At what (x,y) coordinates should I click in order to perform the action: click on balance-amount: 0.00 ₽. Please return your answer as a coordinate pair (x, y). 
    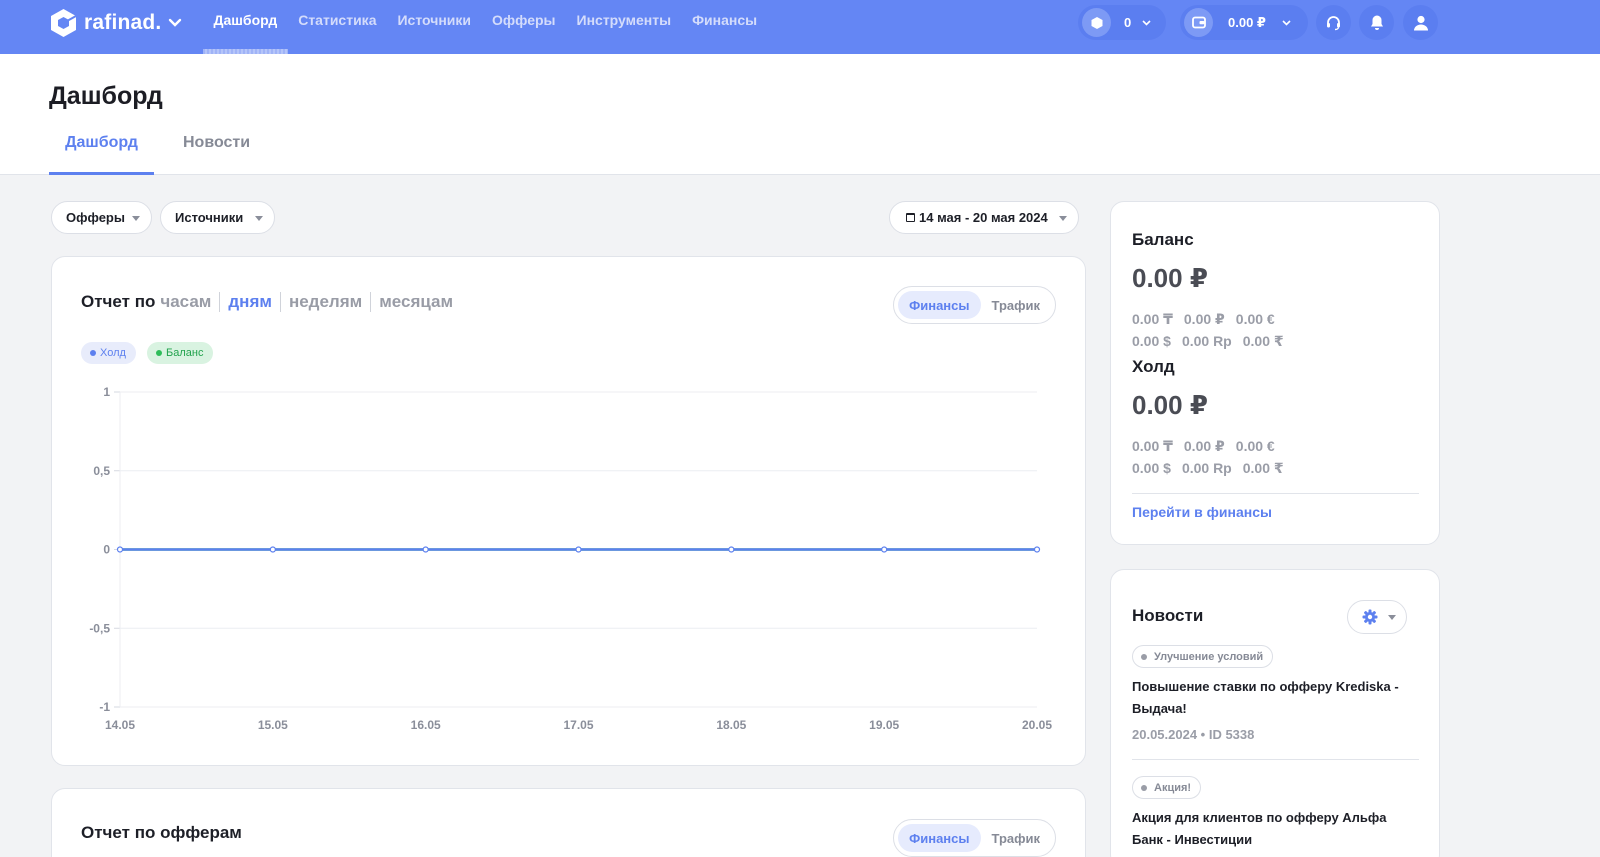
    Looking at the image, I should click on (1170, 278).